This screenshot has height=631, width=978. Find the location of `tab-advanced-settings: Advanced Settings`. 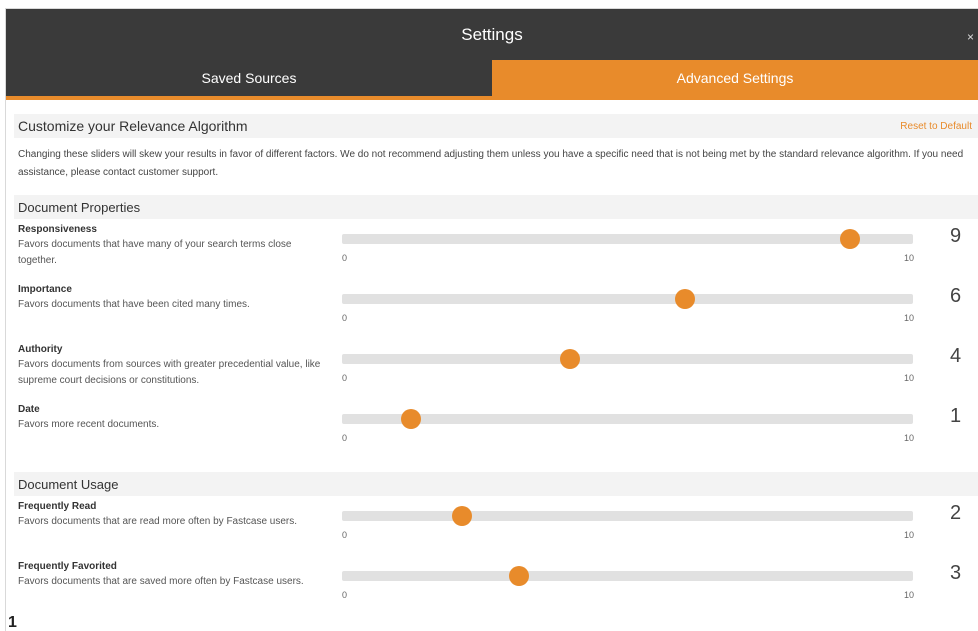

tab-advanced-settings: Advanced Settings is located at coordinates (735, 78).